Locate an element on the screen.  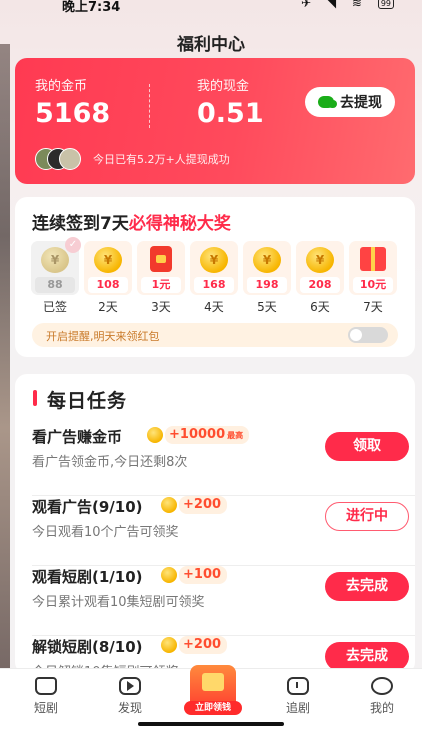
checkin-day-5: ¥ 198 5天 is located at coordinates (267, 277).